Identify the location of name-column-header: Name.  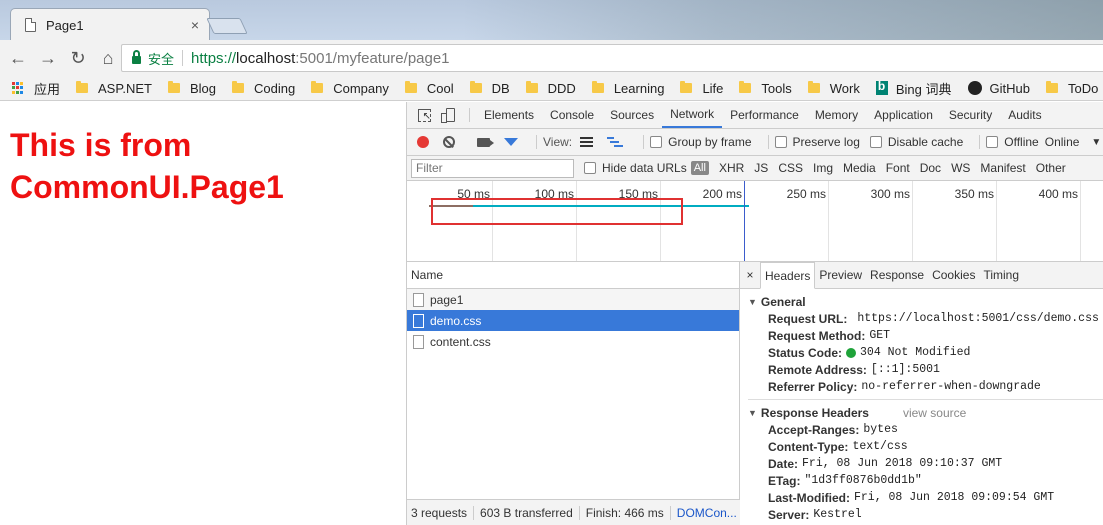
(573, 275).